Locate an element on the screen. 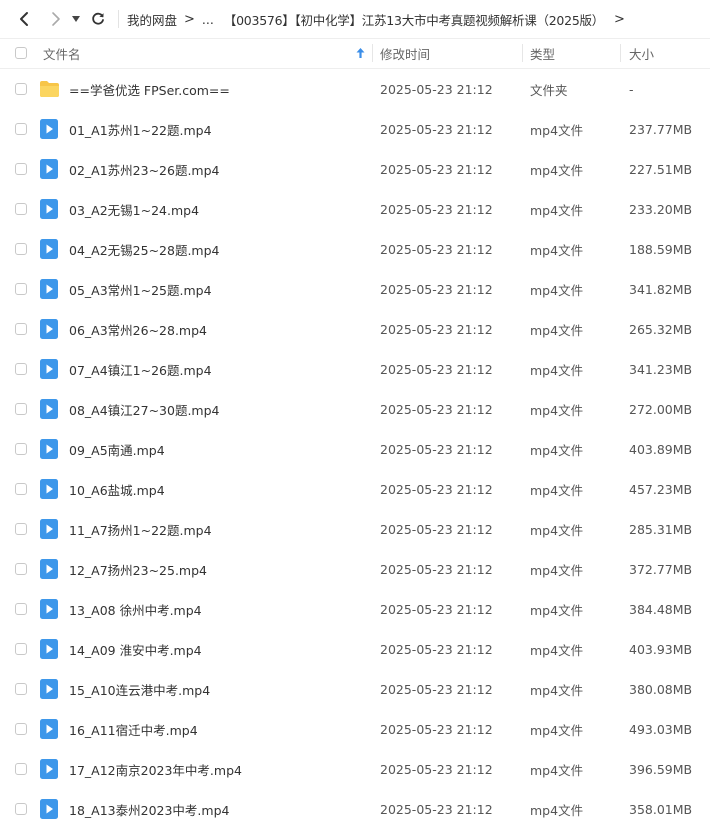 Image resolution: width=710 pixels, height=837 pixels. refresh-button is located at coordinates (98, 19).